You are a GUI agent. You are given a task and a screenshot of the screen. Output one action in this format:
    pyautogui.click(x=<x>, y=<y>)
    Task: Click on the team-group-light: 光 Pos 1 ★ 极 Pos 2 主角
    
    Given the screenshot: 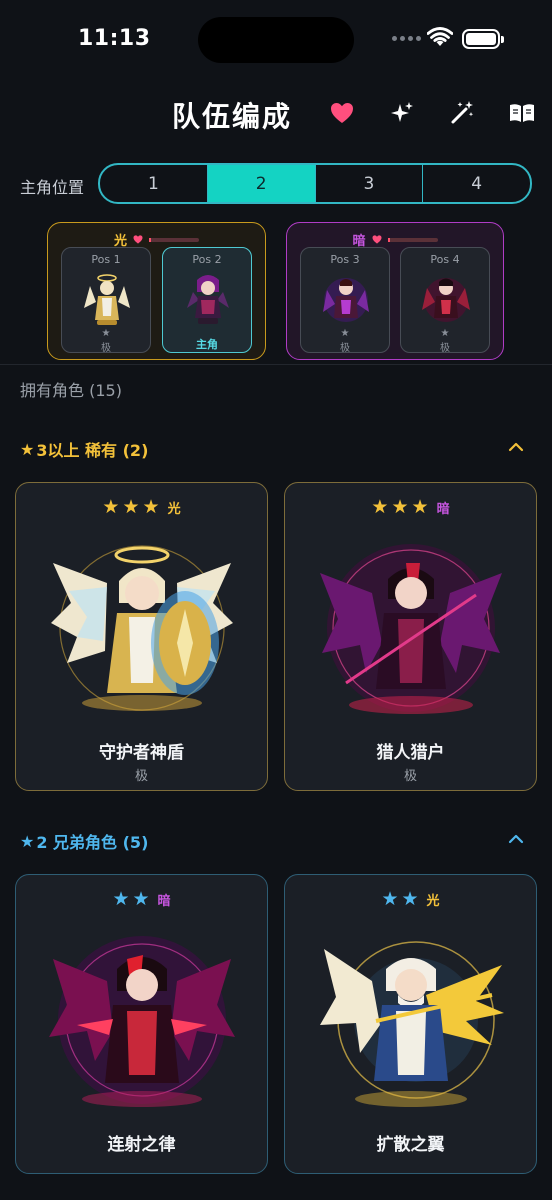 What is the action you would take?
    pyautogui.click(x=156, y=291)
    